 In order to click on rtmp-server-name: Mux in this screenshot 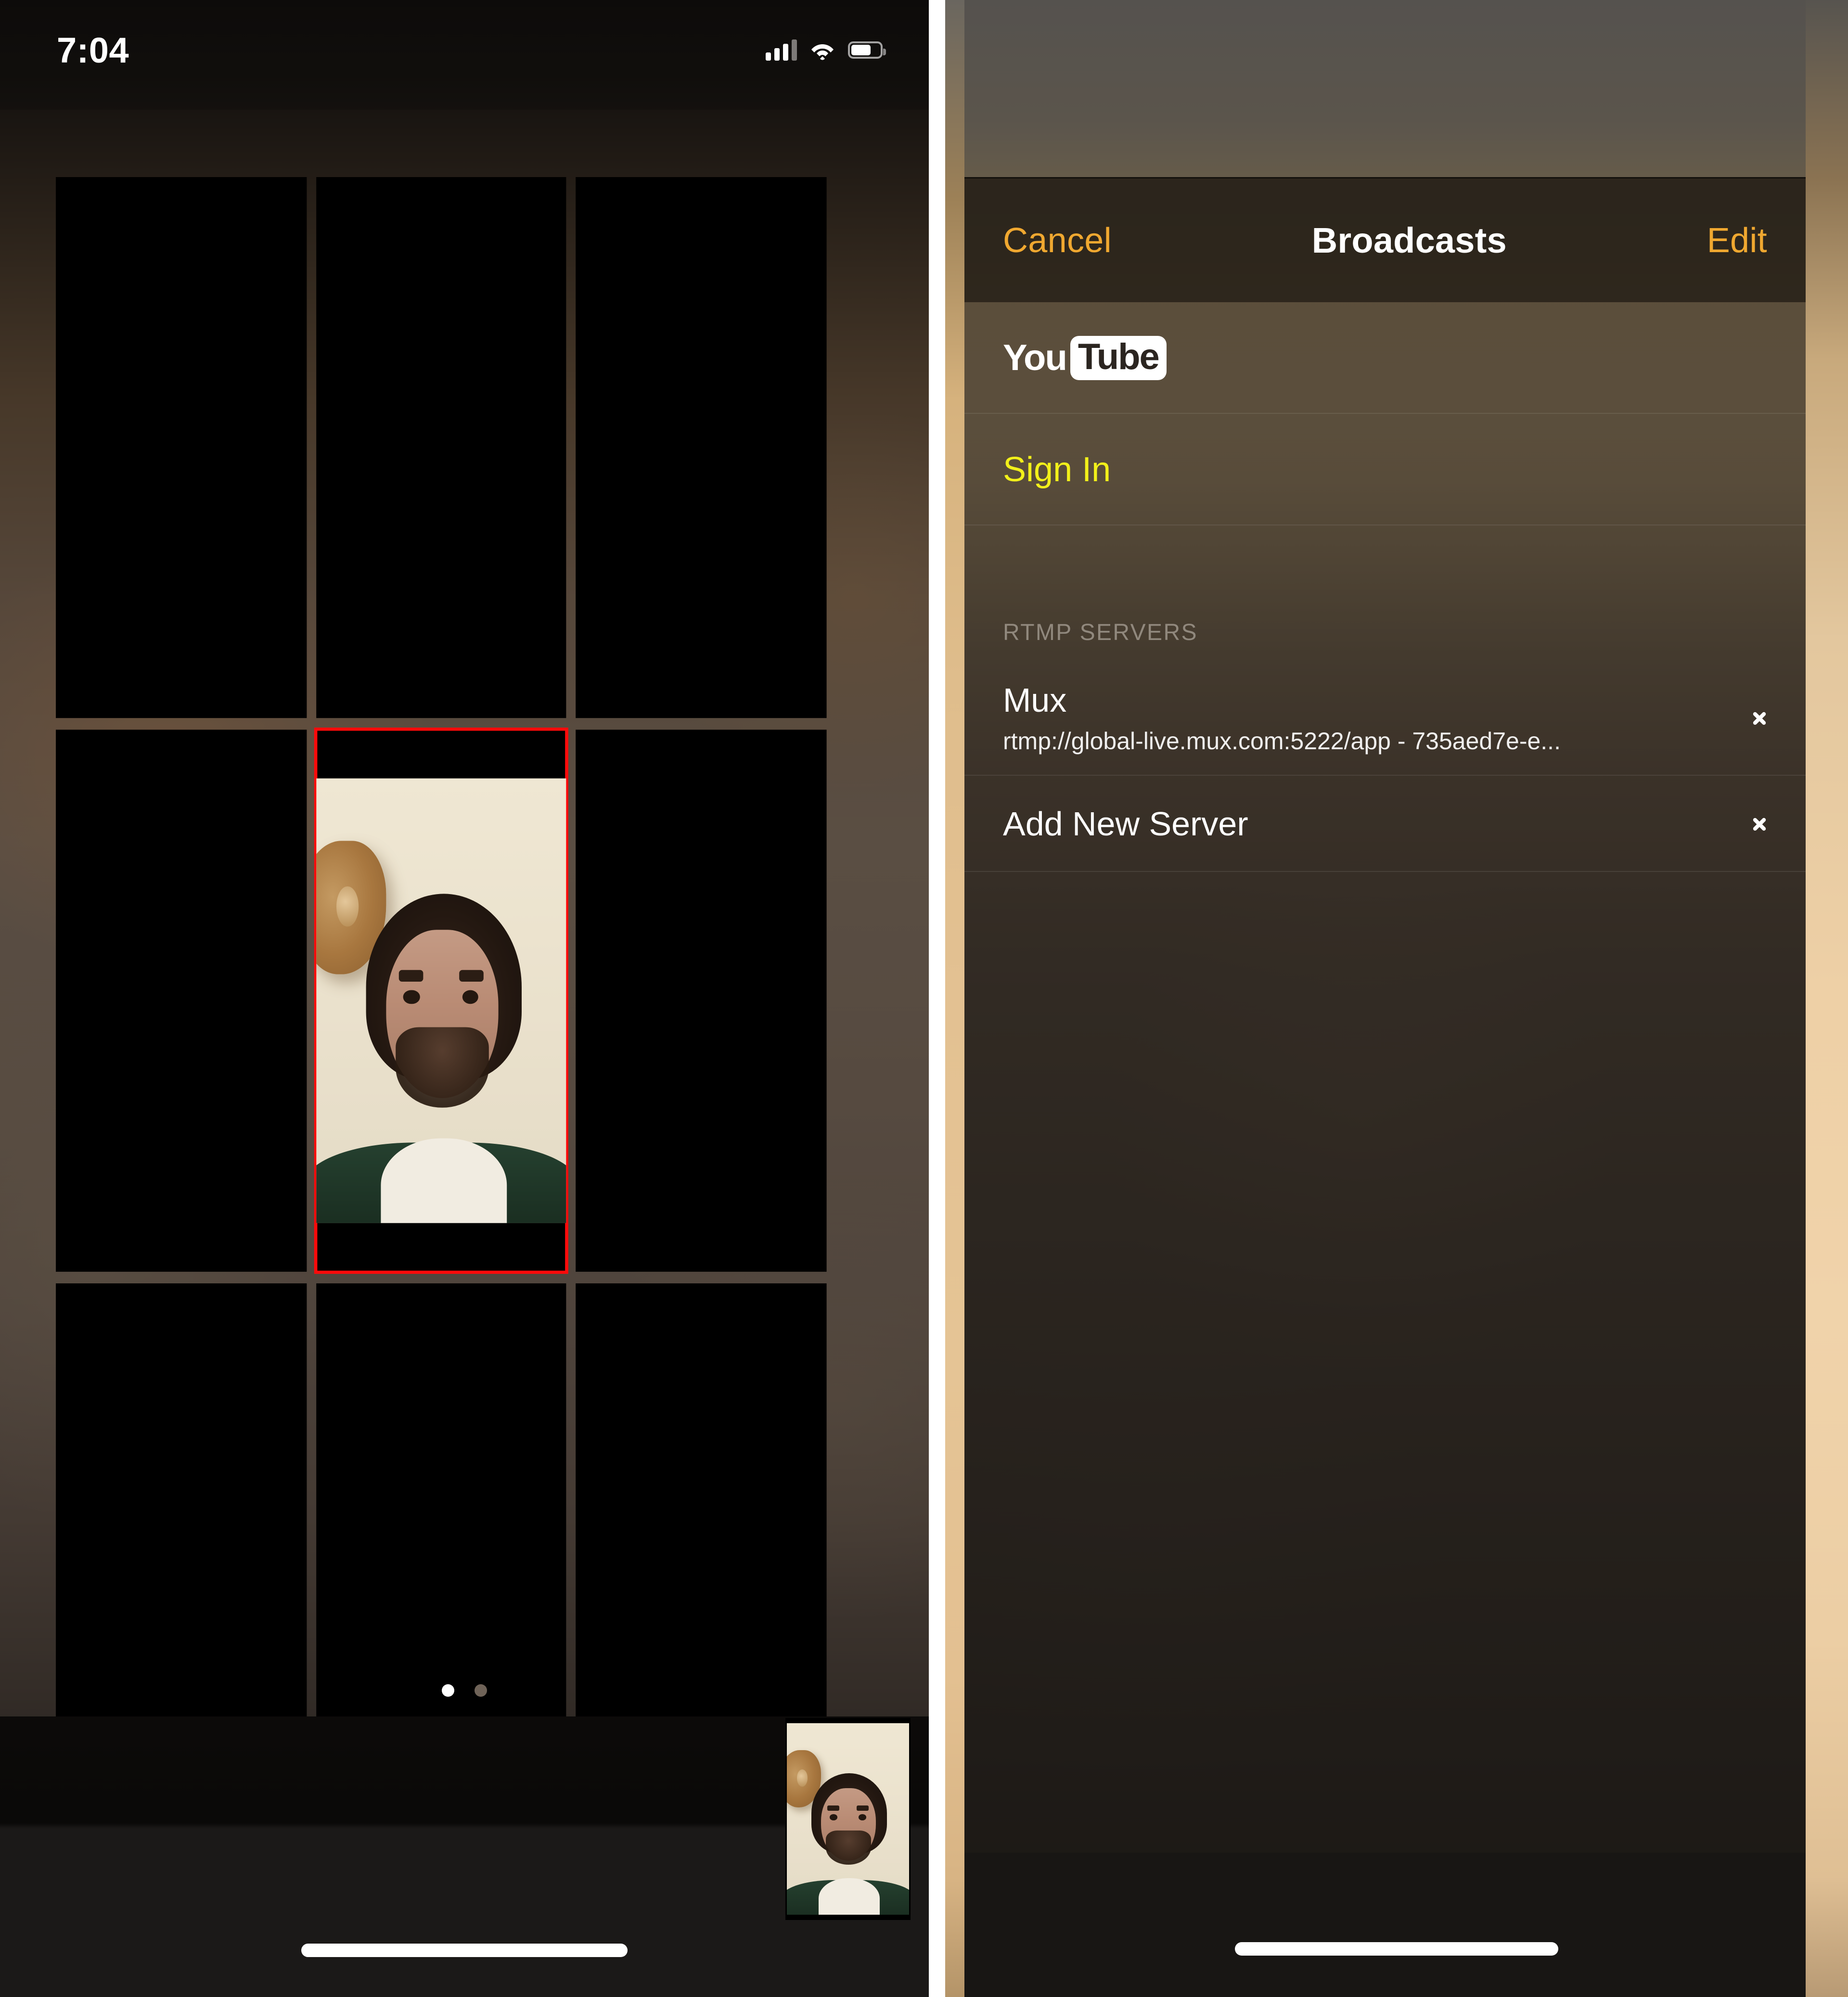, I will do `click(1035, 700)`.